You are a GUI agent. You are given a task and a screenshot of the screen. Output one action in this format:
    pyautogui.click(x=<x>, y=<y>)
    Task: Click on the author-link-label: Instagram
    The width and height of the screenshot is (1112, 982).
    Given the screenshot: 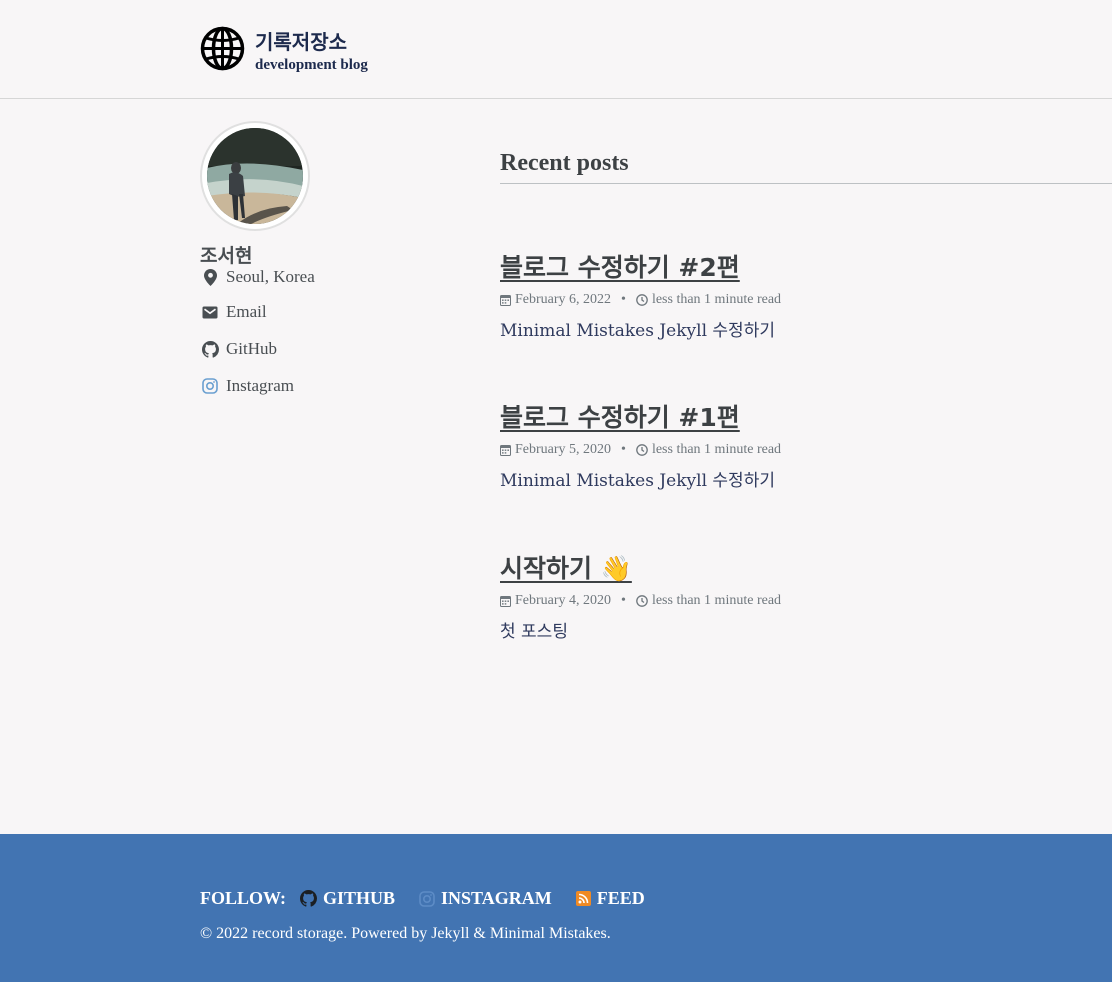 What is the action you would take?
    pyautogui.click(x=260, y=386)
    